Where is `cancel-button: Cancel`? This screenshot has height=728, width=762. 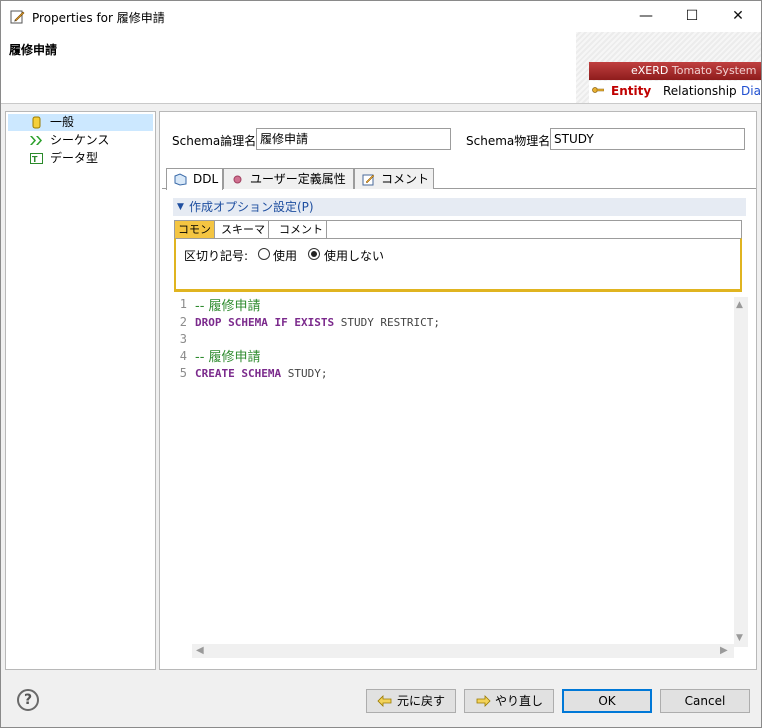 cancel-button: Cancel is located at coordinates (705, 701).